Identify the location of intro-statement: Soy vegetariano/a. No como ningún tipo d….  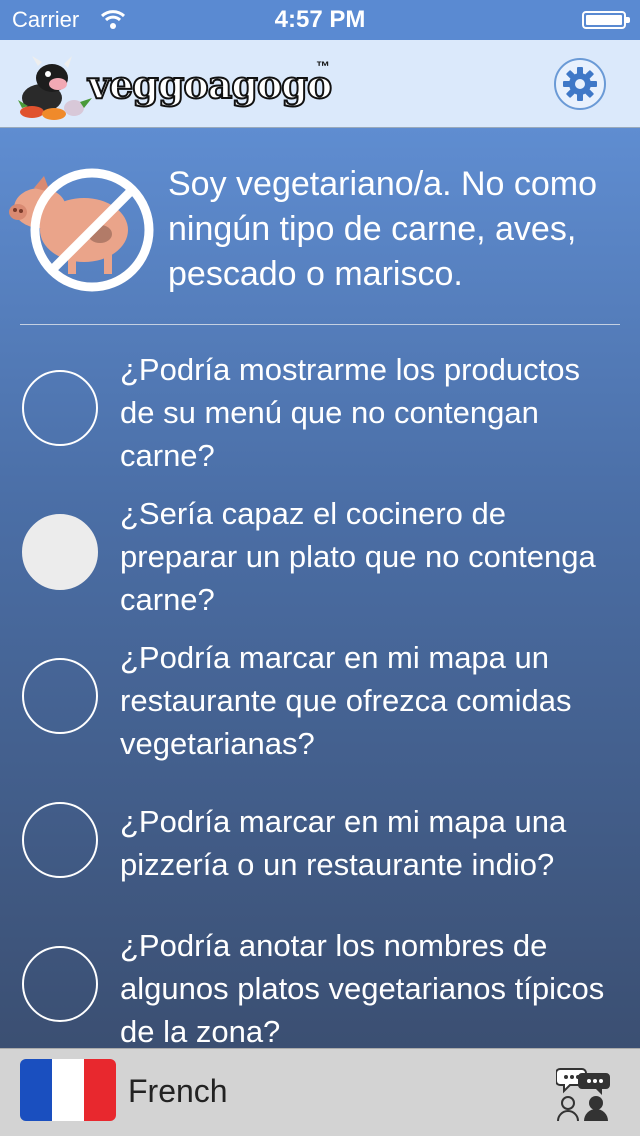
(383, 229).